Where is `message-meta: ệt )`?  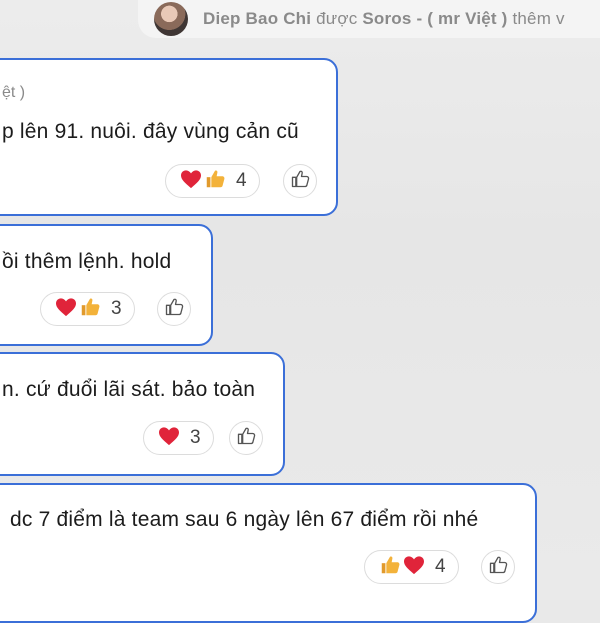 message-meta: ệt ) is located at coordinates (14, 92).